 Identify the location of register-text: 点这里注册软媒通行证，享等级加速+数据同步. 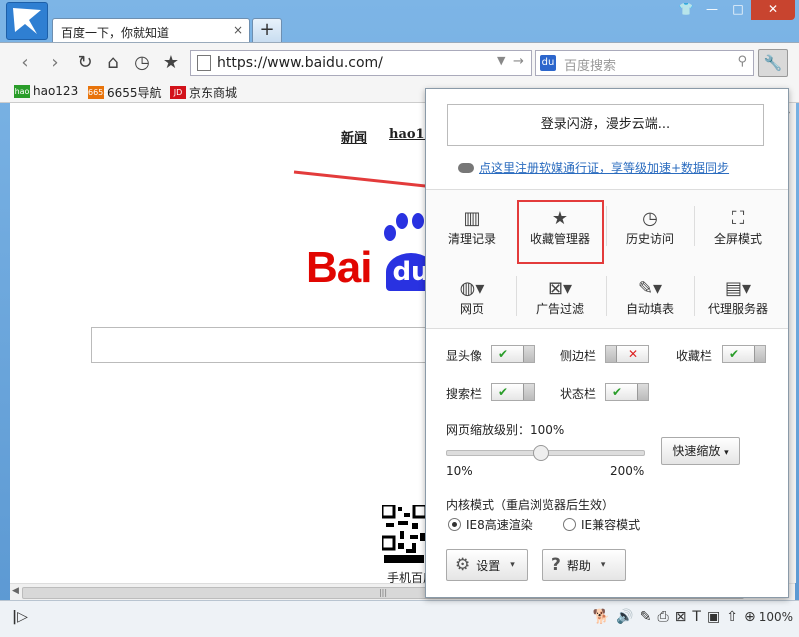
(604, 167).